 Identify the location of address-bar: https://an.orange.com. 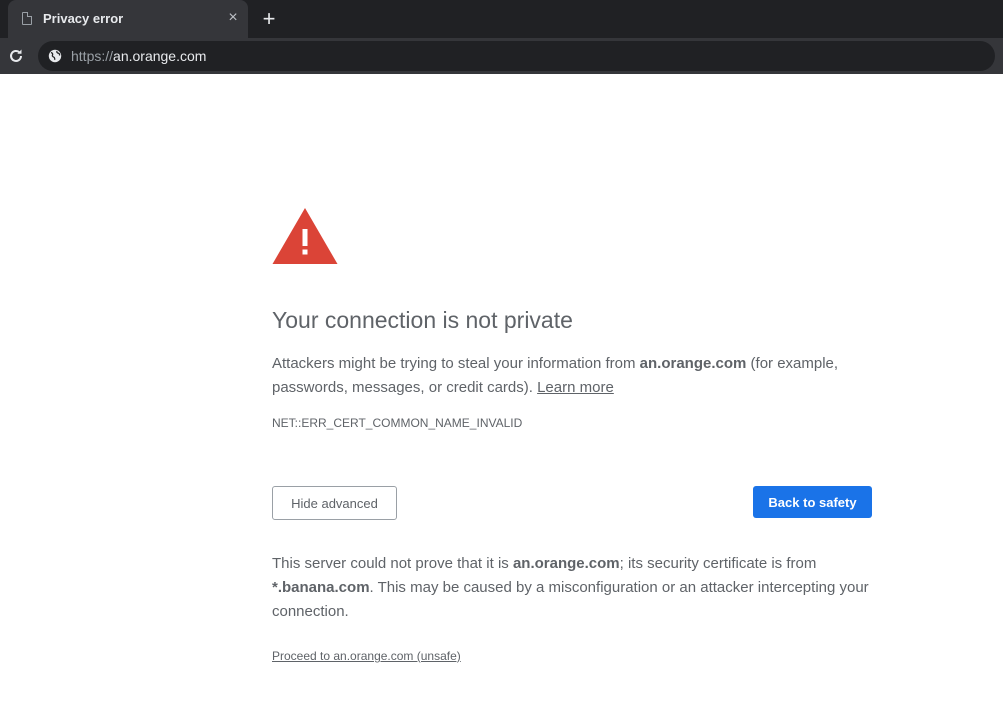
(516, 56).